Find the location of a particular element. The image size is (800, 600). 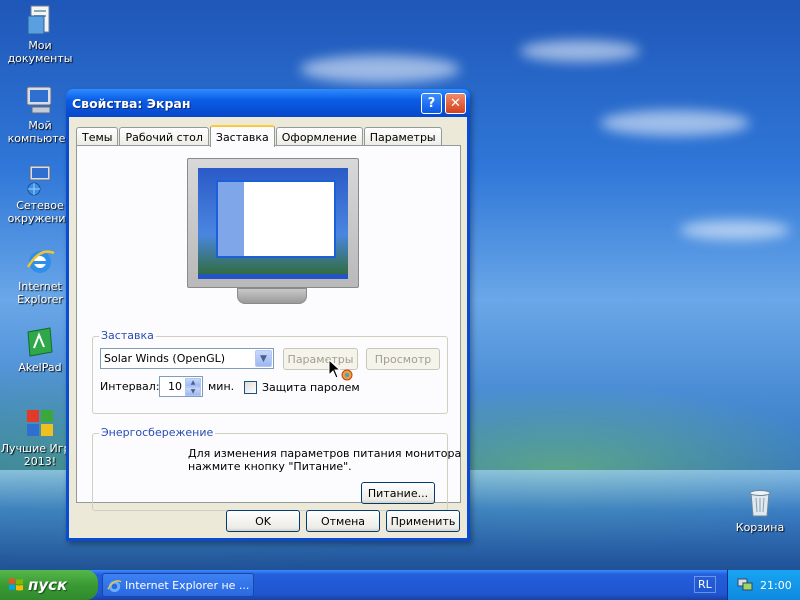

power-description-line2: нажмите кнопку "Питание". is located at coordinates (270, 466).